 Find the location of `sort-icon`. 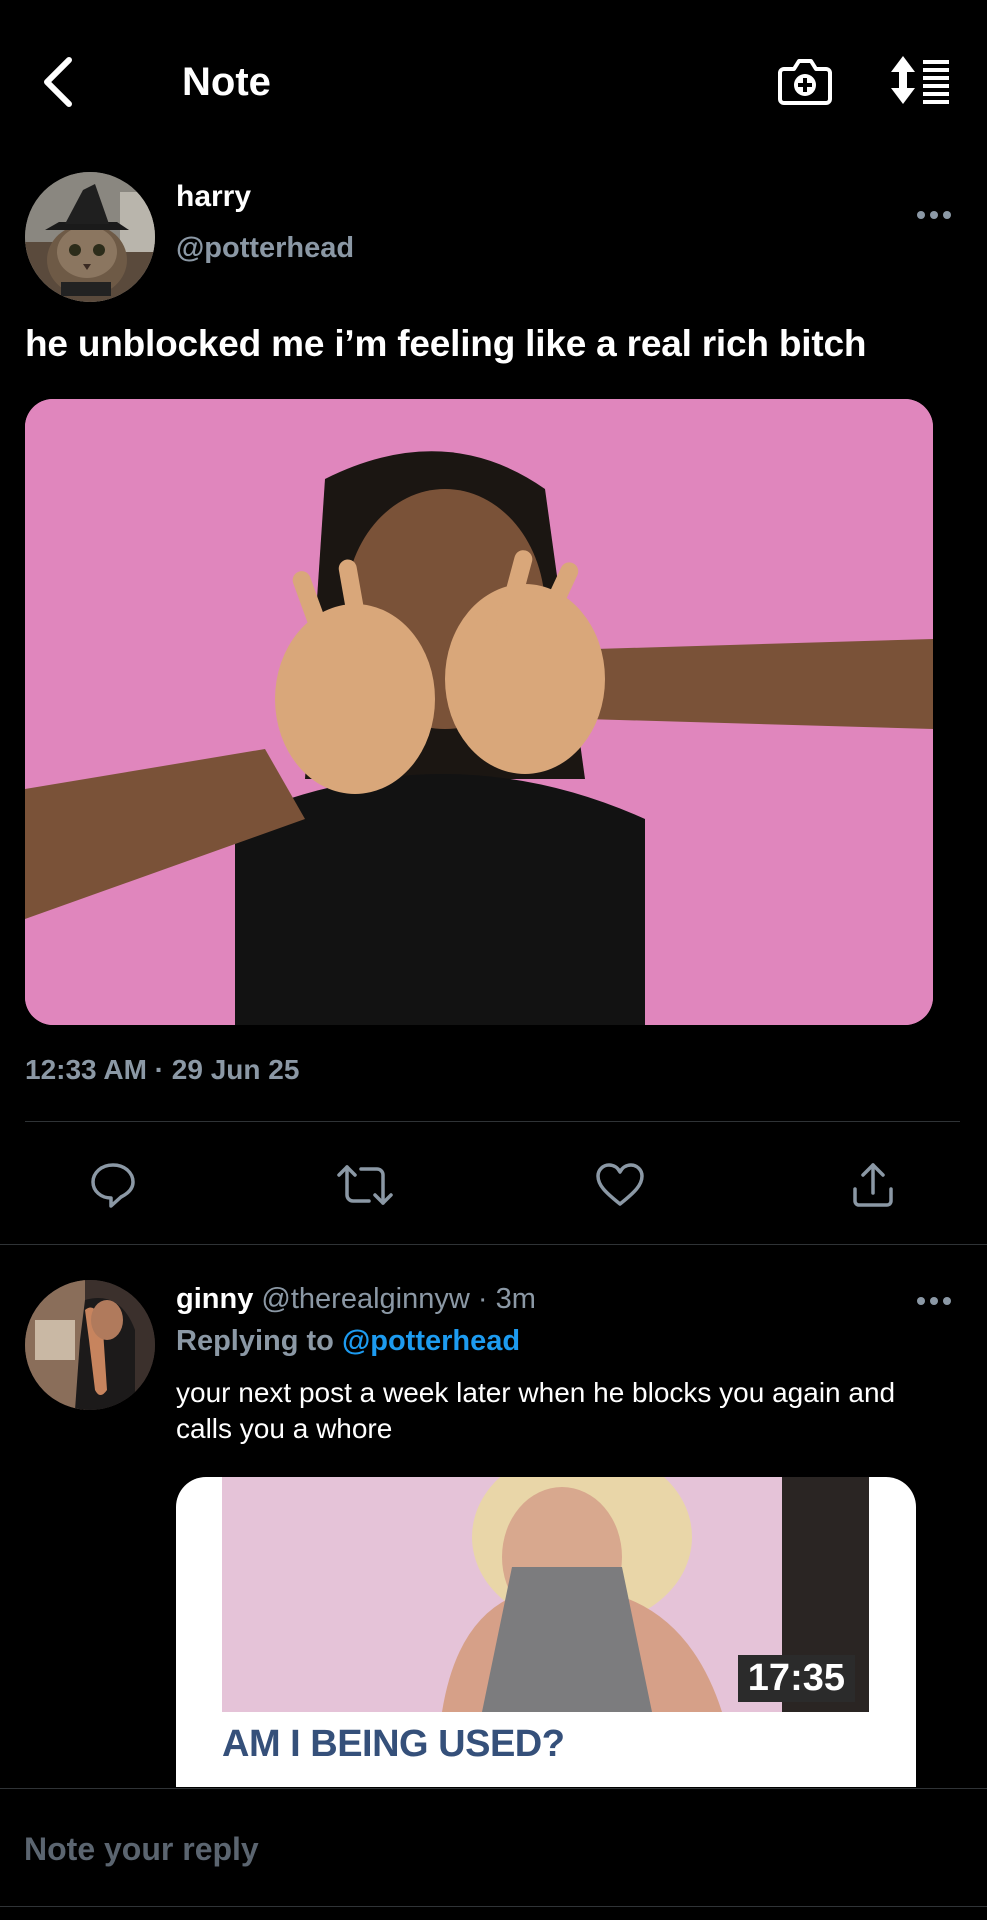

sort-icon is located at coordinates (920, 80).